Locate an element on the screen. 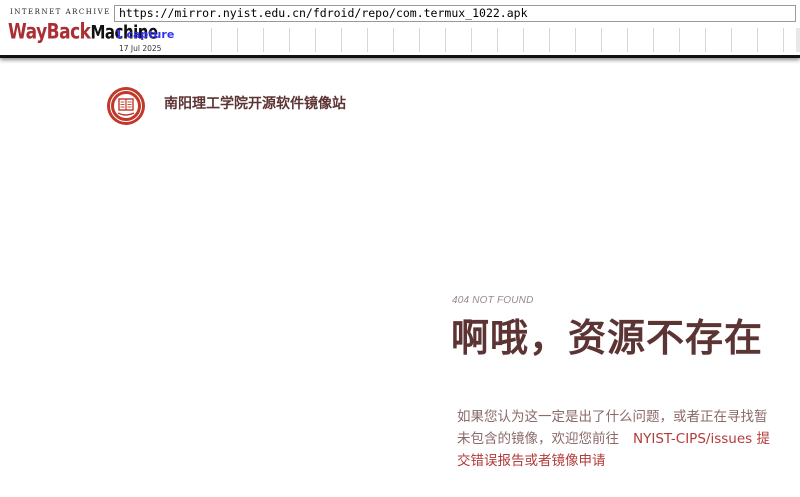  error-description-line-1: 如果您认为这一定是出了什么问题，或者正在寻找暂 is located at coordinates (612, 417).